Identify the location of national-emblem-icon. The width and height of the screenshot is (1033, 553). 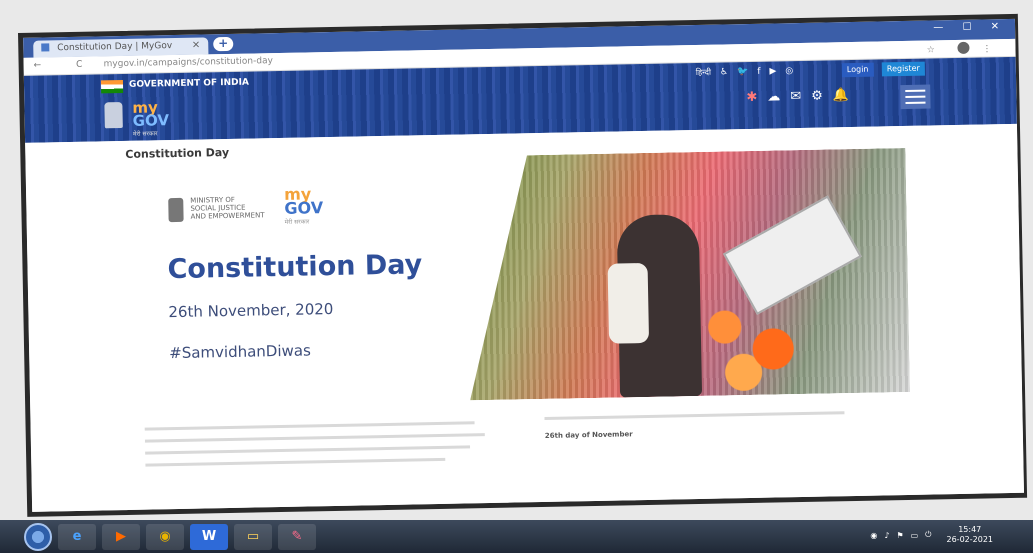
(113, 115).